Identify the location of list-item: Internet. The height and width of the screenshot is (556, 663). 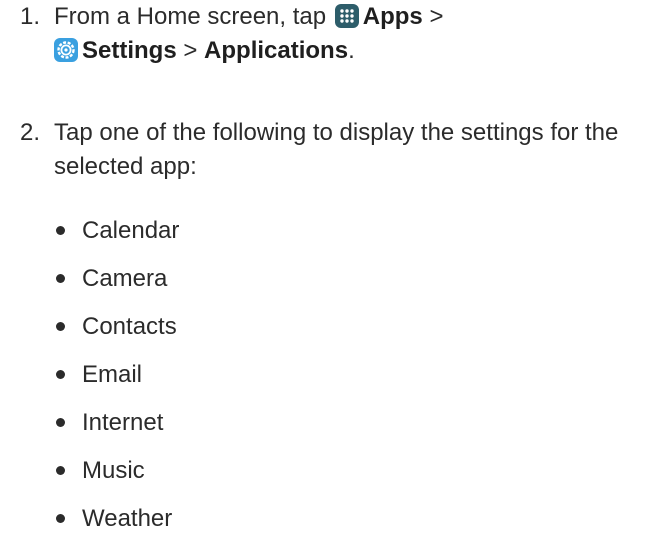
(116, 430).